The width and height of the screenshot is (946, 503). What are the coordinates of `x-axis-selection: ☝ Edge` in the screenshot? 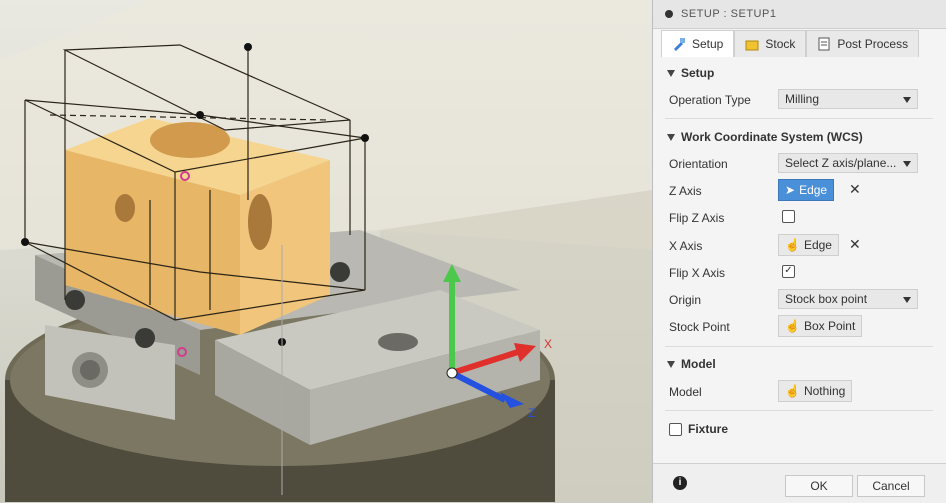 It's located at (808, 245).